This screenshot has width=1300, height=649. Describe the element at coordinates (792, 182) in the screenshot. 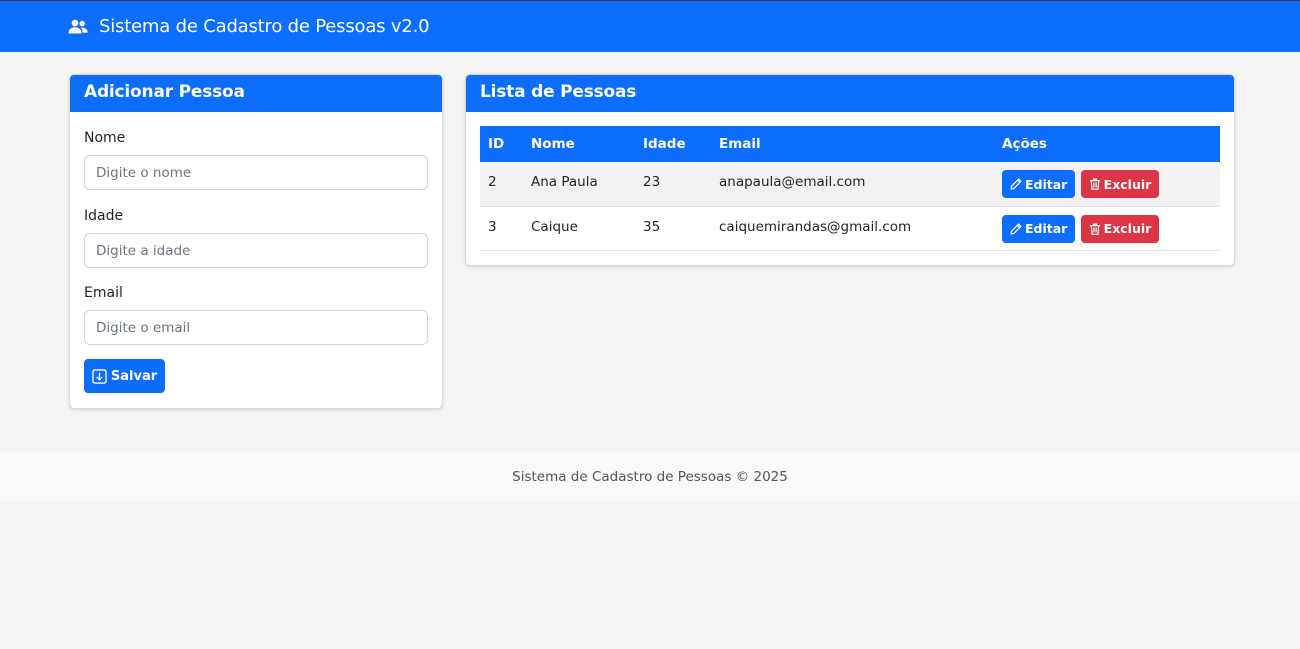

I see `cell-email: anapaula@email.com` at that location.